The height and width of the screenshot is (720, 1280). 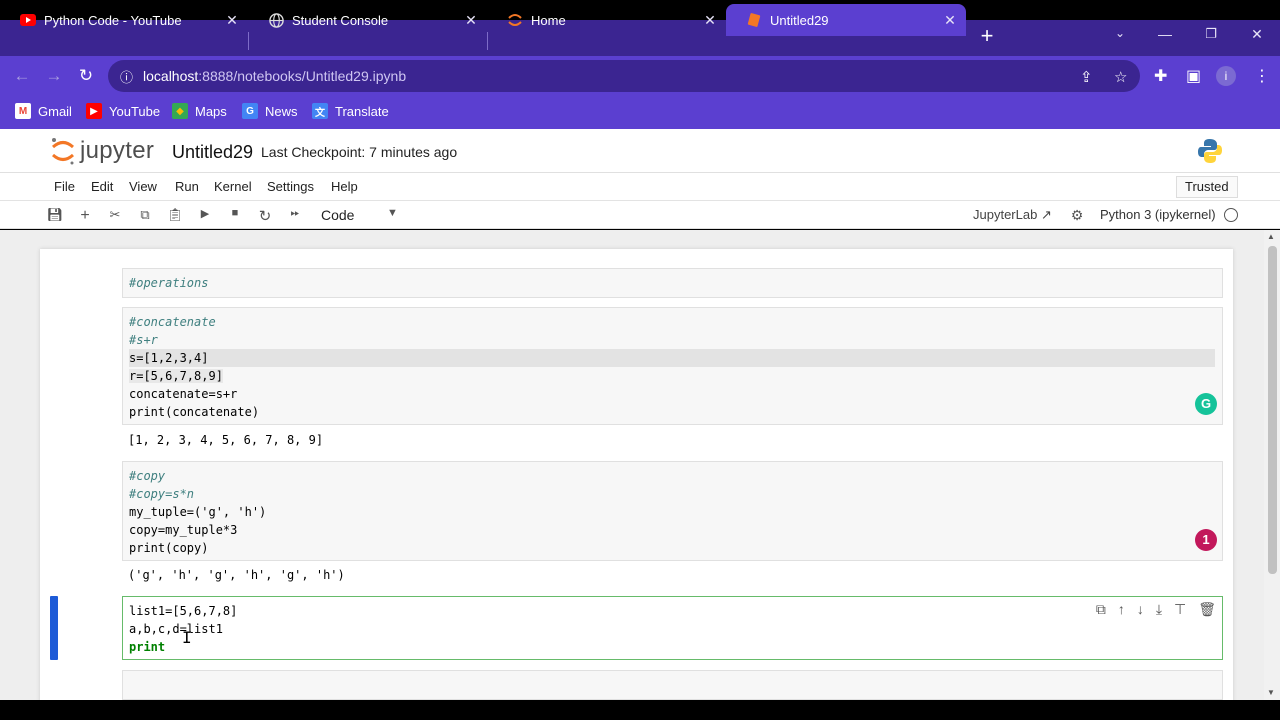 What do you see at coordinates (606, 20) in the screenshot?
I see `tab-home: Home ✕` at bounding box center [606, 20].